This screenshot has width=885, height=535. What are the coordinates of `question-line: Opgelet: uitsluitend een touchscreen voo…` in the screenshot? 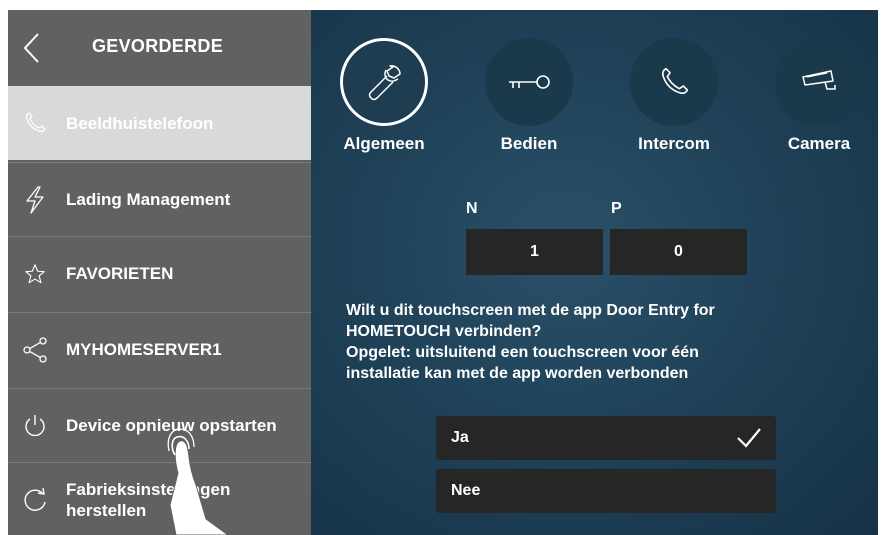 It's located at (522, 352).